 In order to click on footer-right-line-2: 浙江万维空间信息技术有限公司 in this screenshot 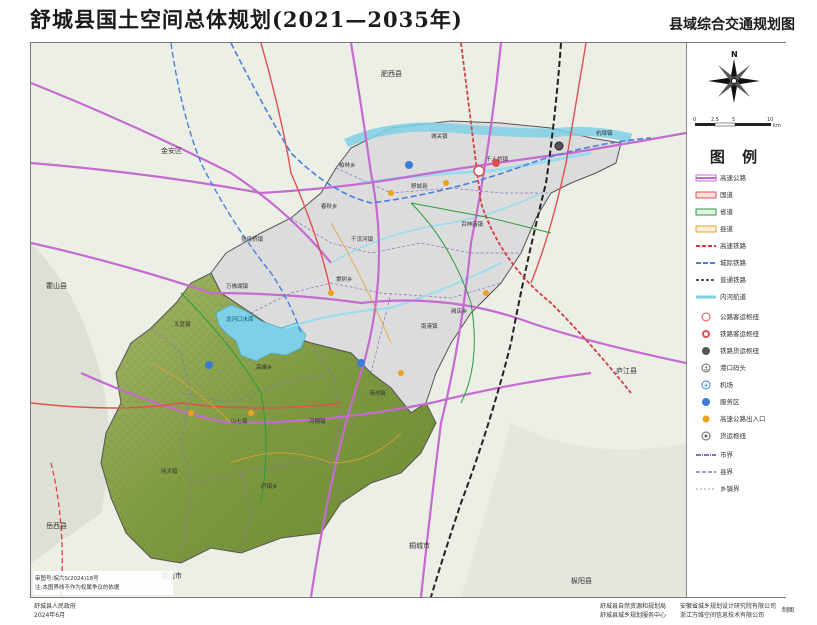, I will do `click(722, 615)`.